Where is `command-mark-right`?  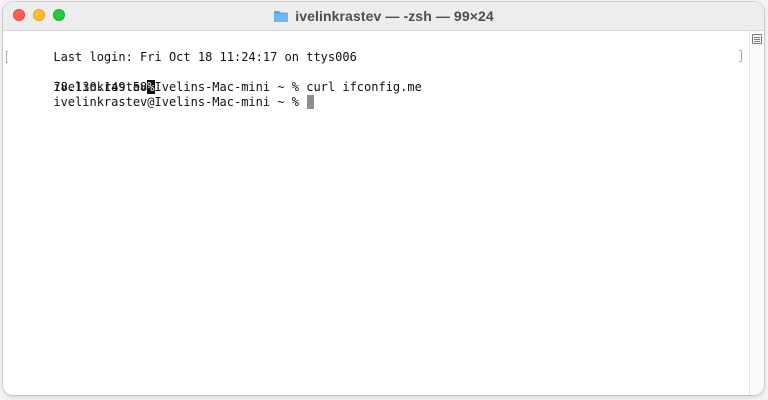
command-mark-right is located at coordinates (740, 56).